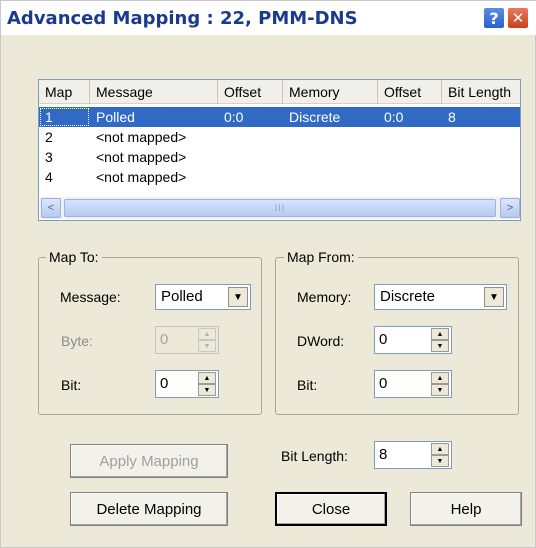 The width and height of the screenshot is (536, 548). Describe the element at coordinates (440, 297) in the screenshot. I see `memory-select: Discrete ▼` at that location.